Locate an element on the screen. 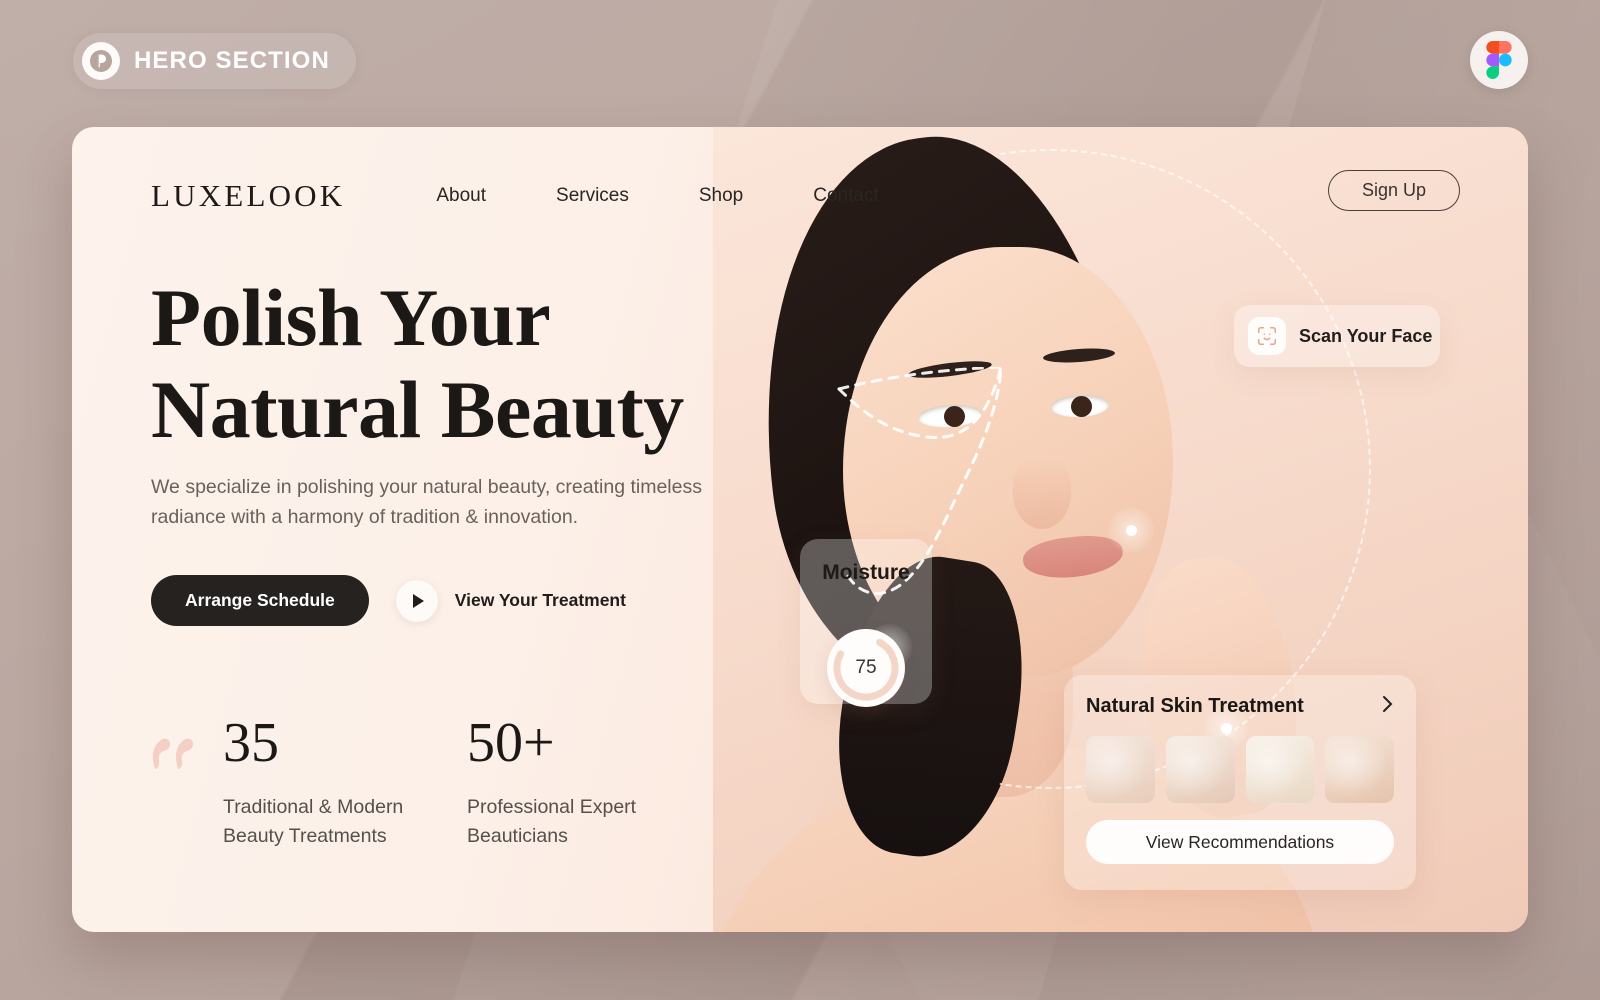  stat-value: 35 is located at coordinates (251, 743).